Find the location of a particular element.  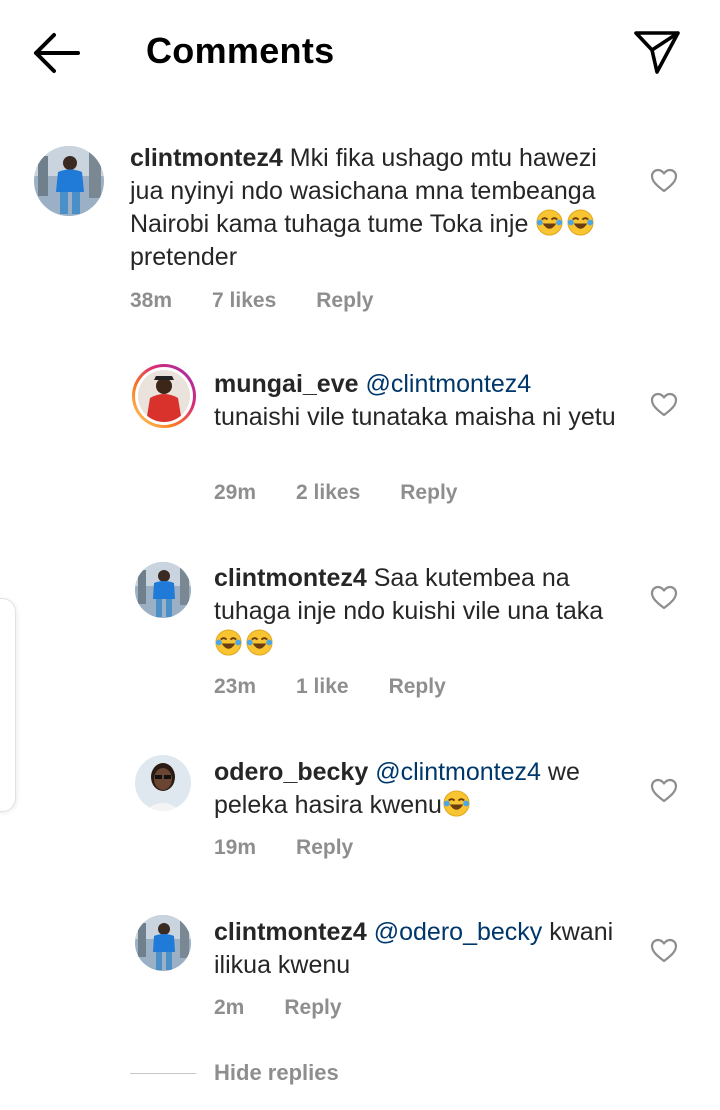

share-button is located at coordinates (657, 52).